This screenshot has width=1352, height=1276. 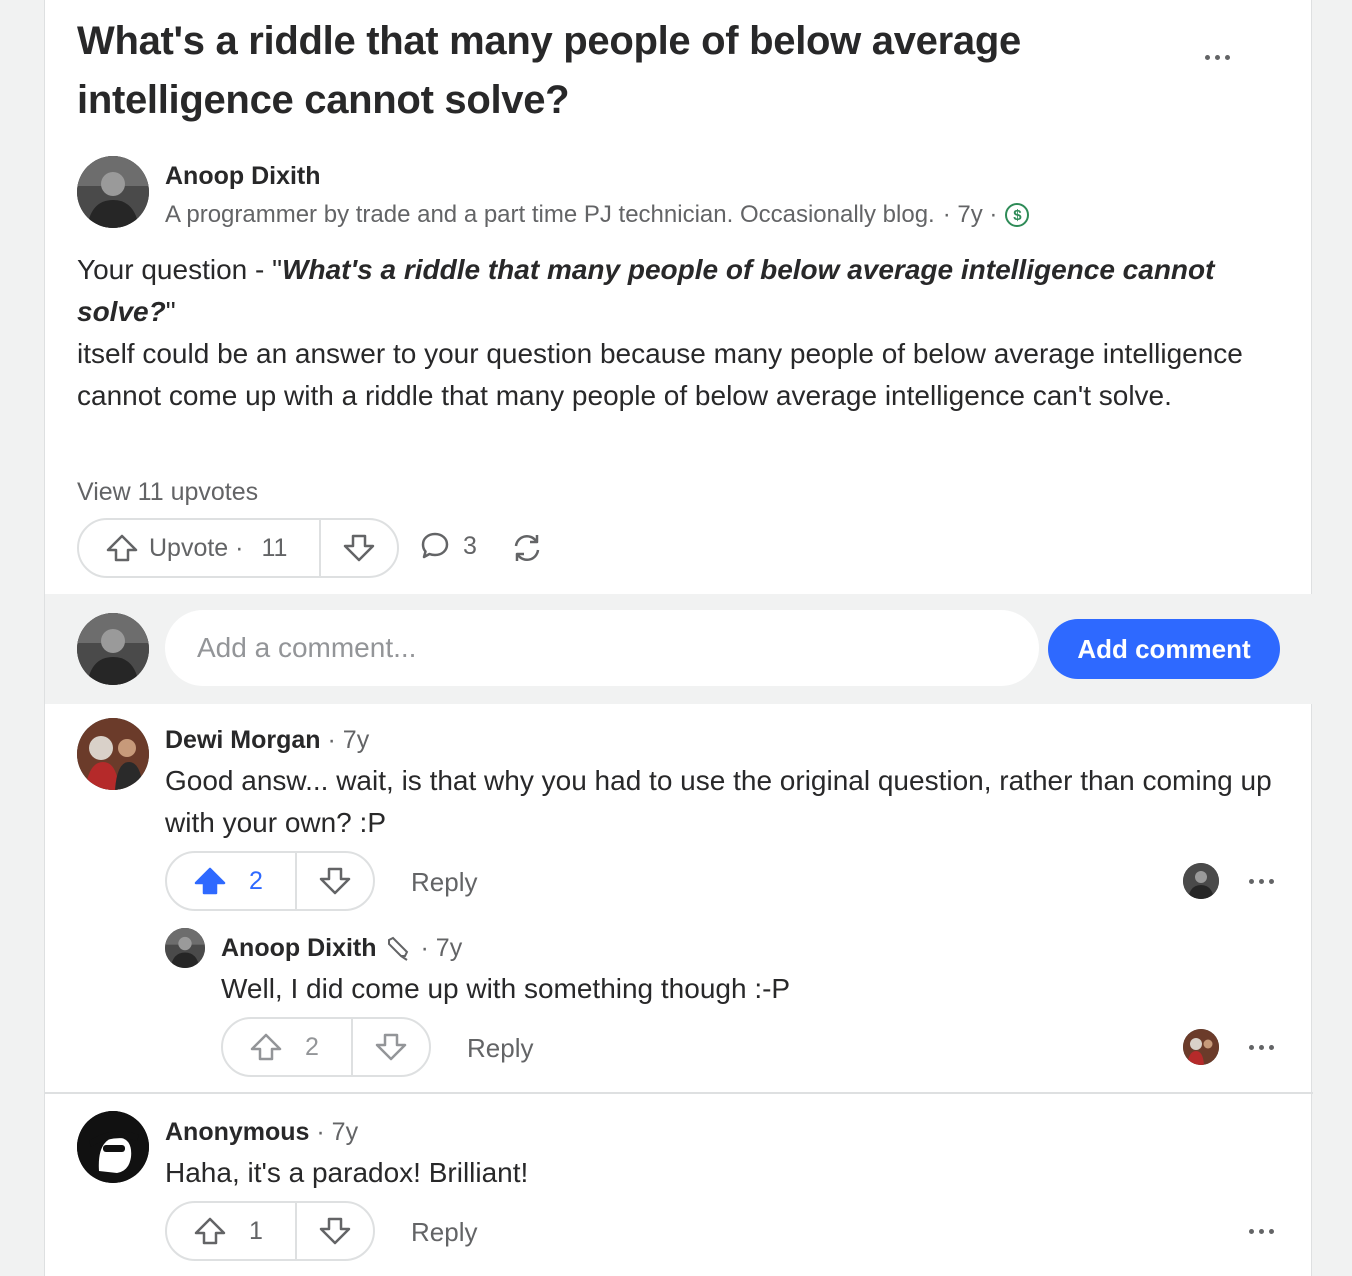 I want to click on add-comment-bar: Add comment, so click(x=679, y=649).